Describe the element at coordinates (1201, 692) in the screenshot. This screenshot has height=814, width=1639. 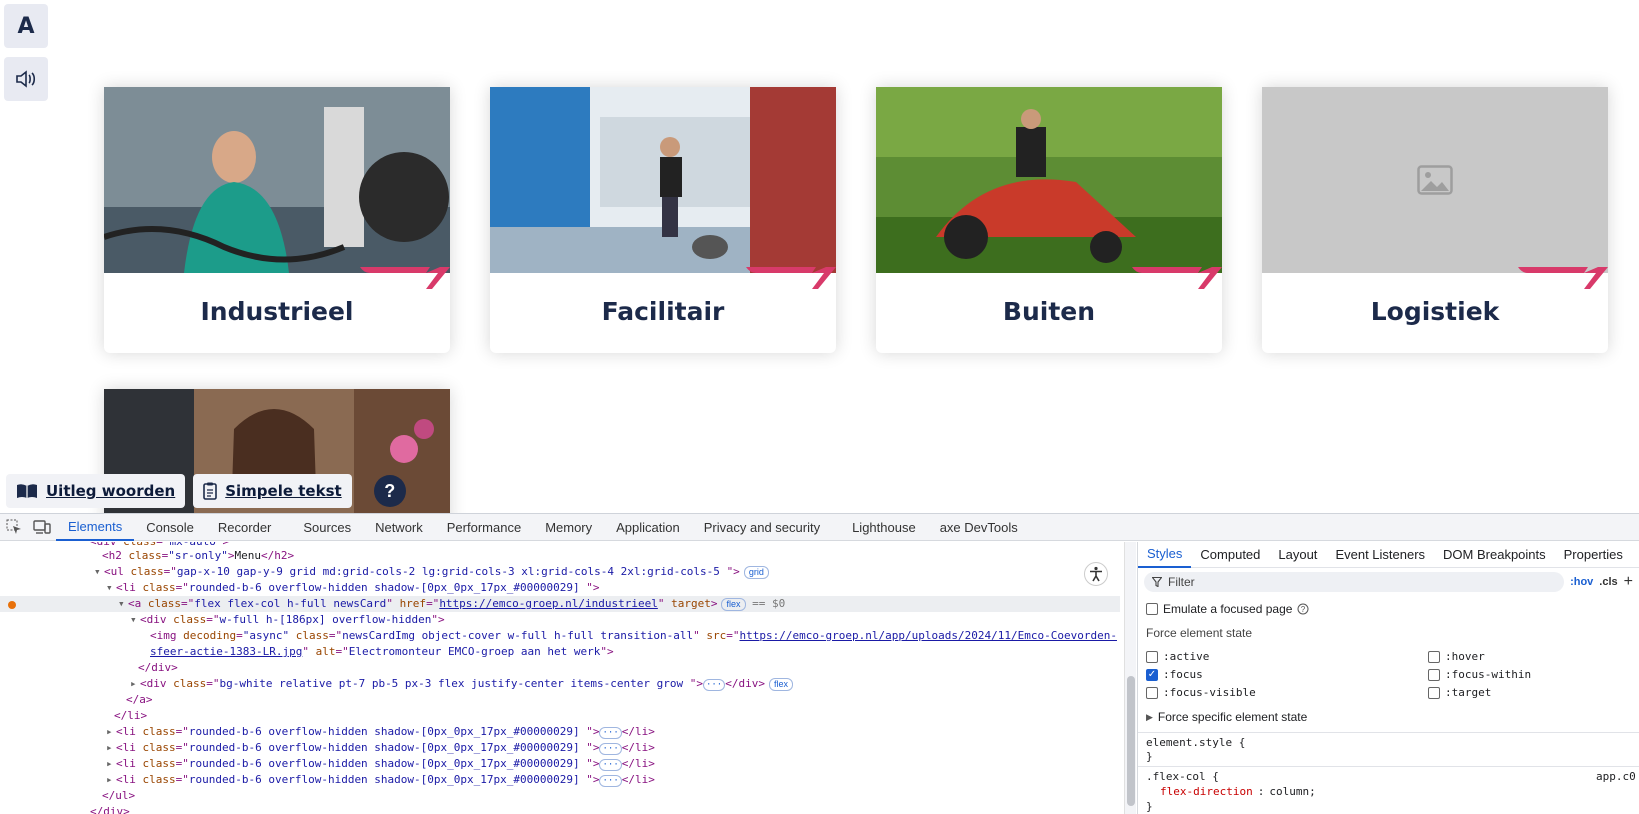
I see `state-focus-visible-row: :focus-visible` at that location.